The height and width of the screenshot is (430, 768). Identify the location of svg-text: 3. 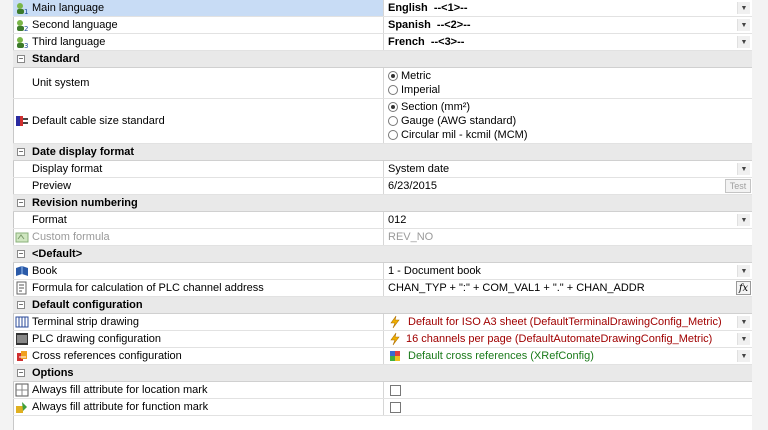
(26, 45).